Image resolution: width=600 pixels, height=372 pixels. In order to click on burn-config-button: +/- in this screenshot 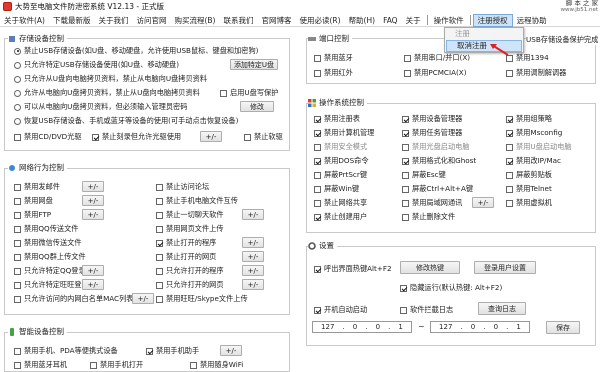, I will do `click(211, 136)`.